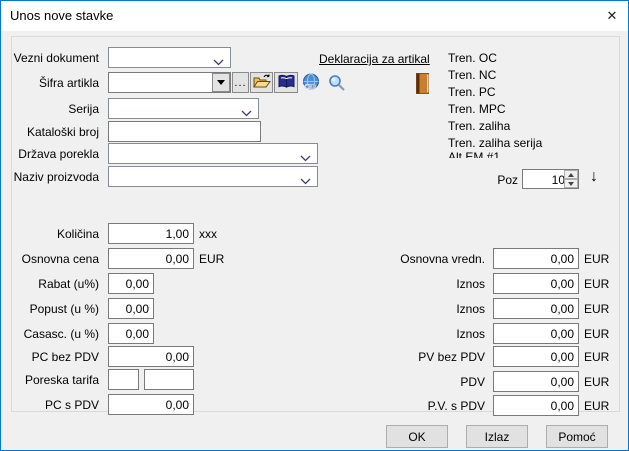 The image size is (629, 451). Describe the element at coordinates (470, 309) in the screenshot. I see `iznos2-label: Iznos` at that location.